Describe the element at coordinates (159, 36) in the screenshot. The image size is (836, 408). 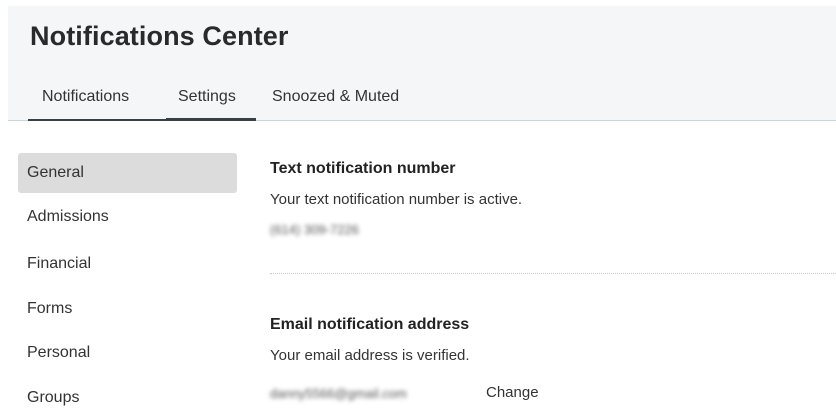
I see `page-title: Notifications Center` at that location.